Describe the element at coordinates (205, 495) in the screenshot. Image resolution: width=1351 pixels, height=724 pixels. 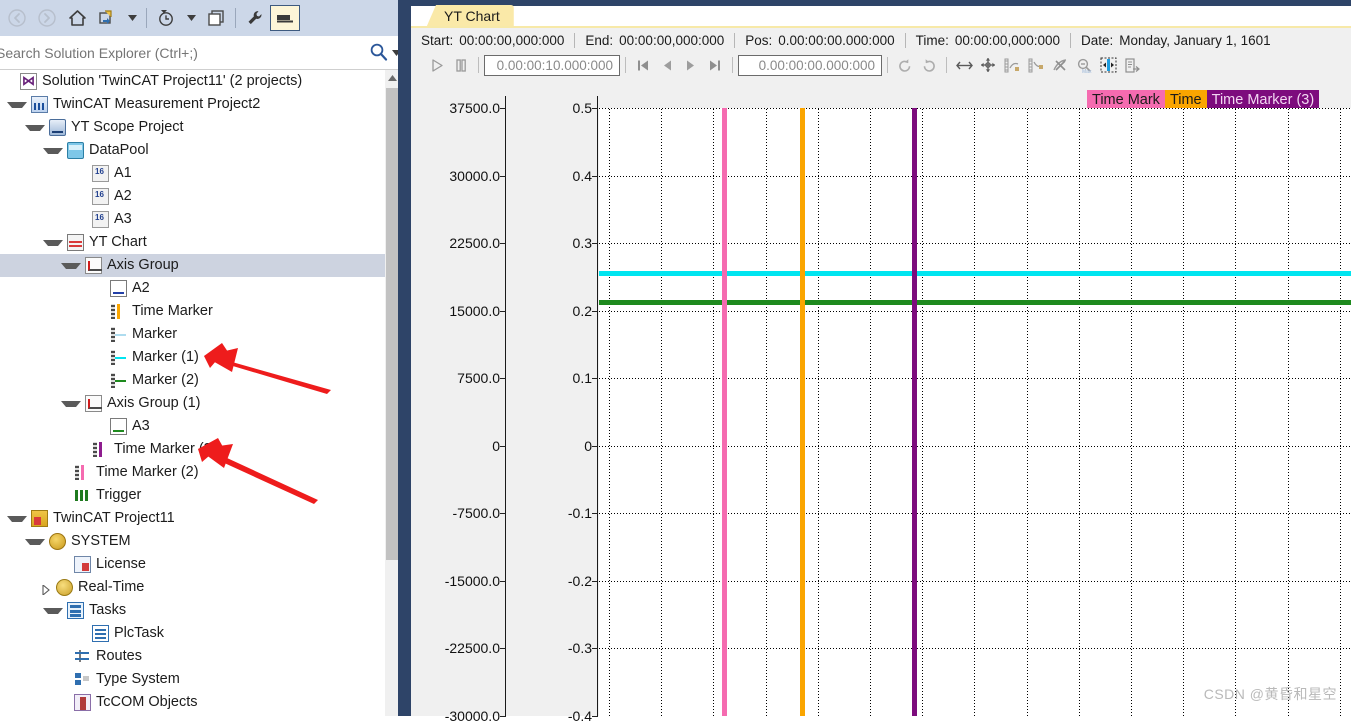
I see `tree-item-trigger: Trigger` at that location.